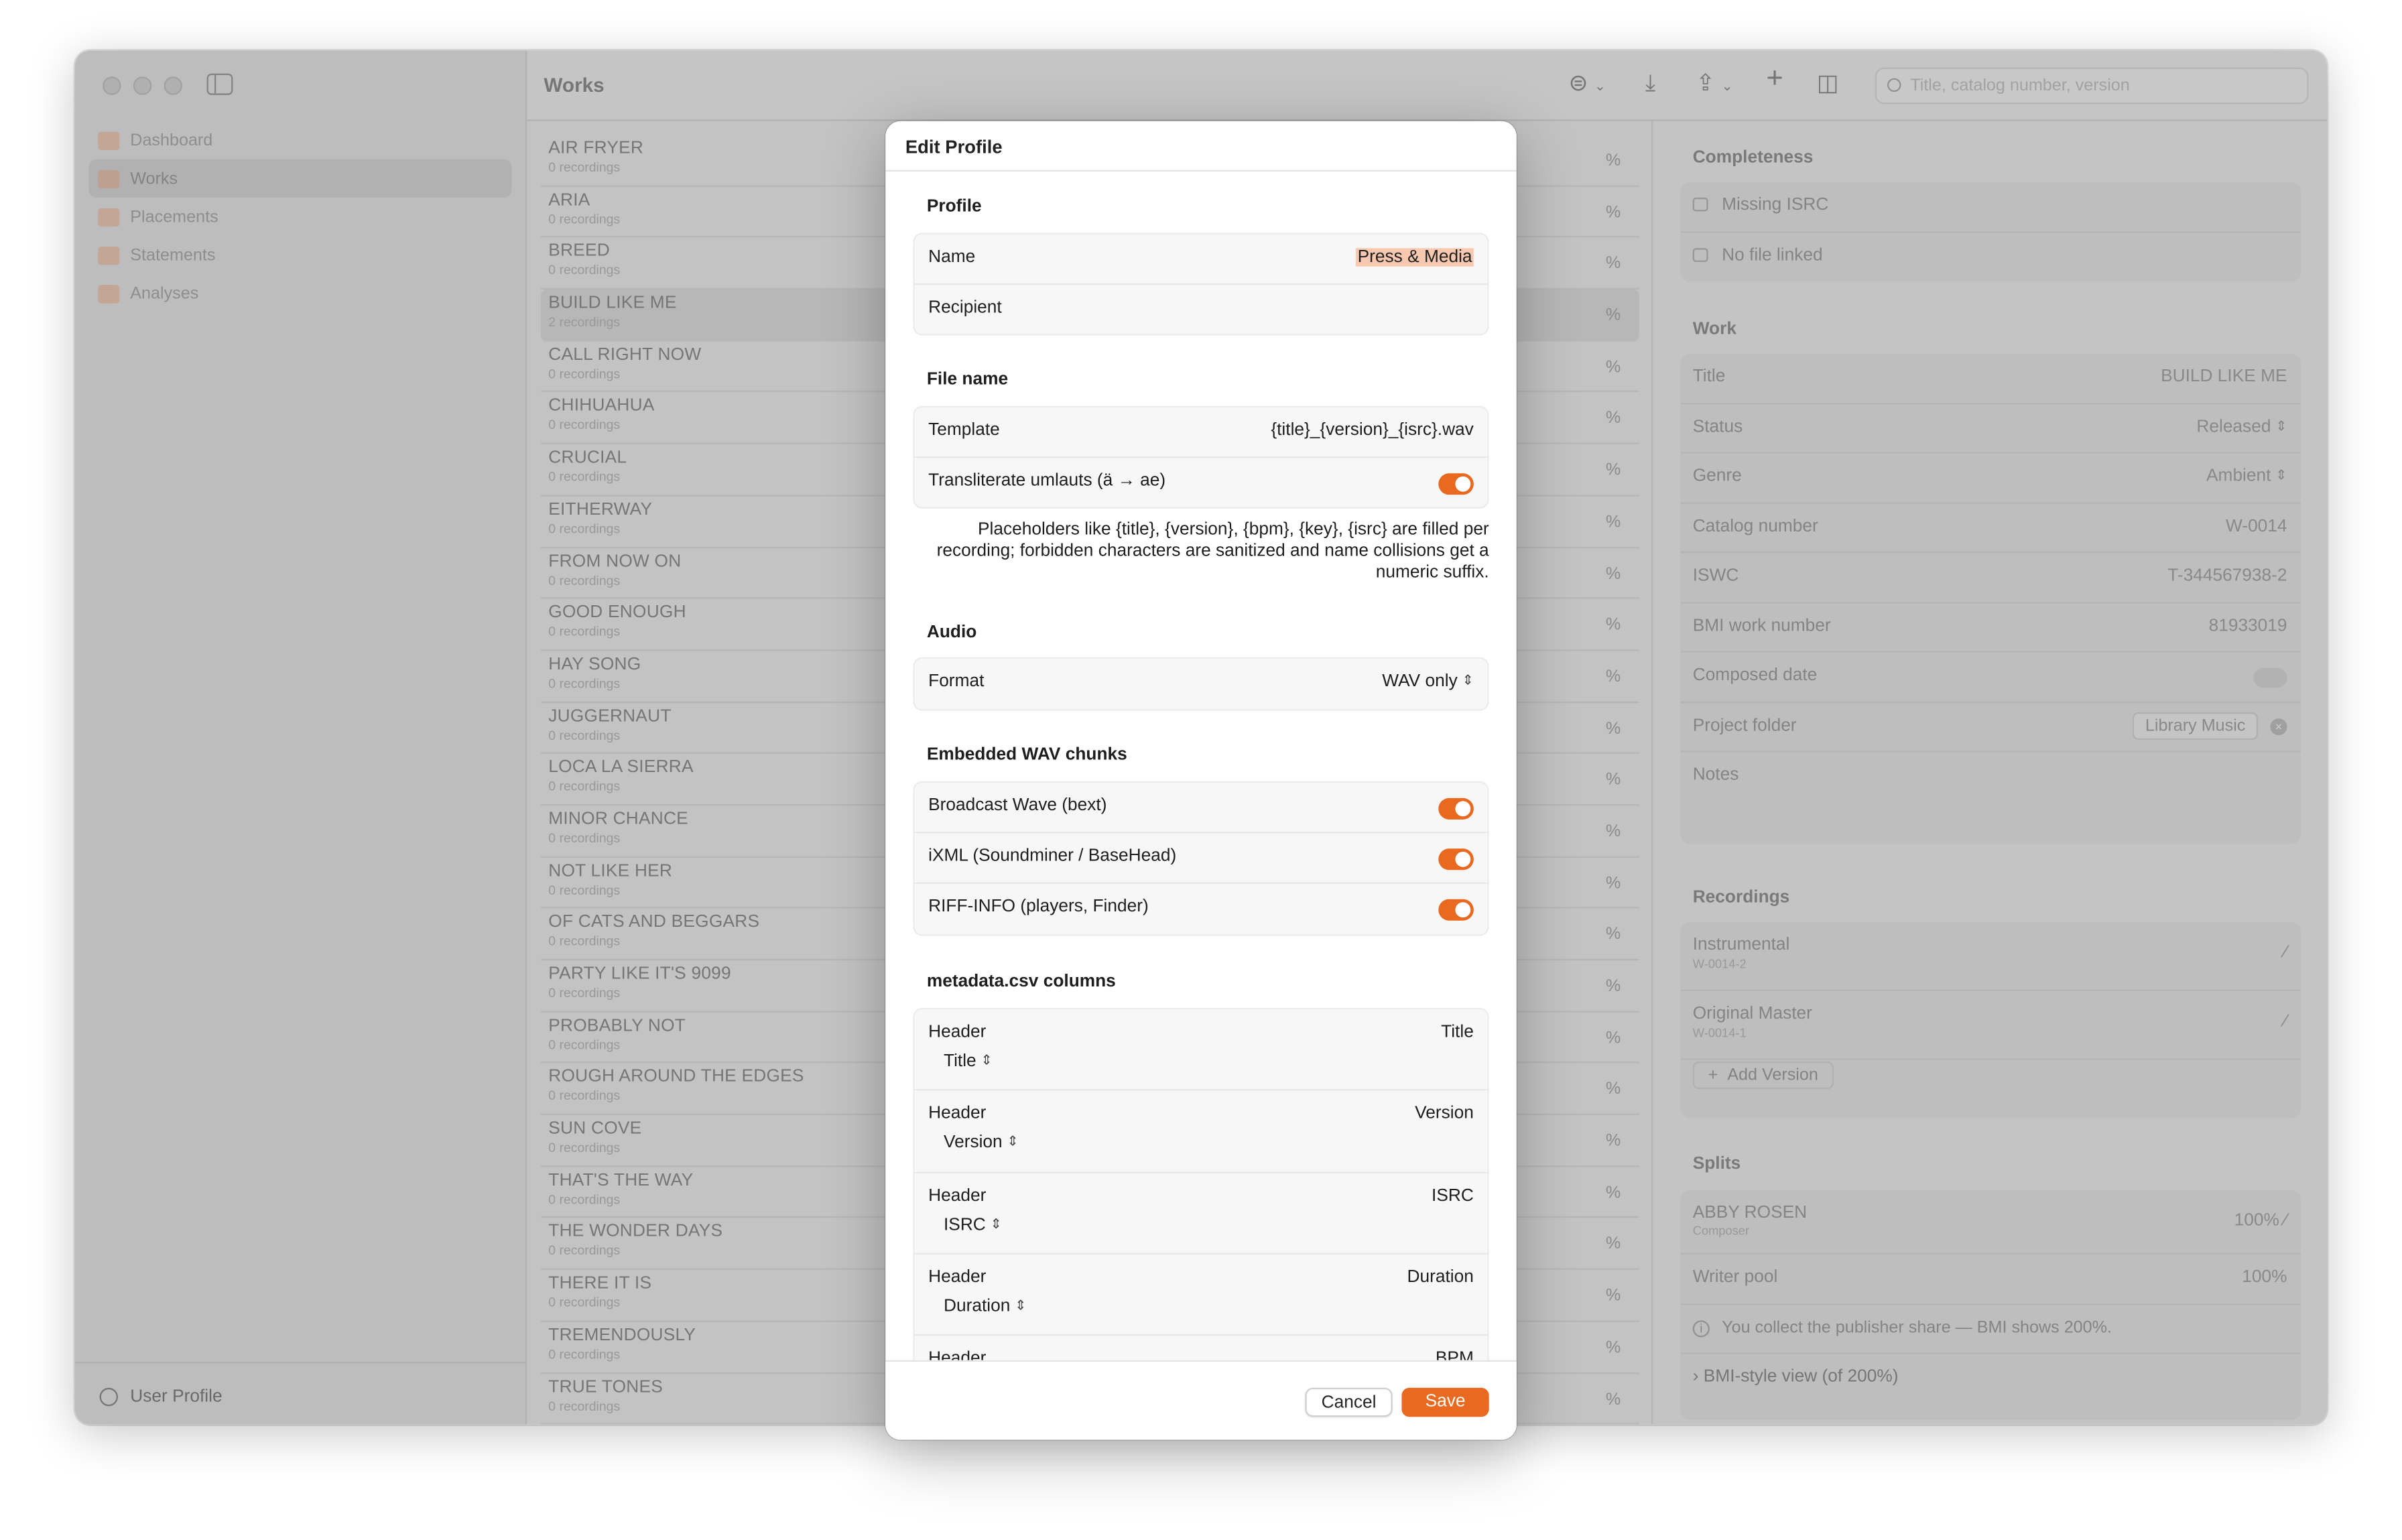 This screenshot has height=1540, width=2402. What do you see at coordinates (985, 1307) in the screenshot?
I see `csv-field-select: Duration ⇕` at bounding box center [985, 1307].